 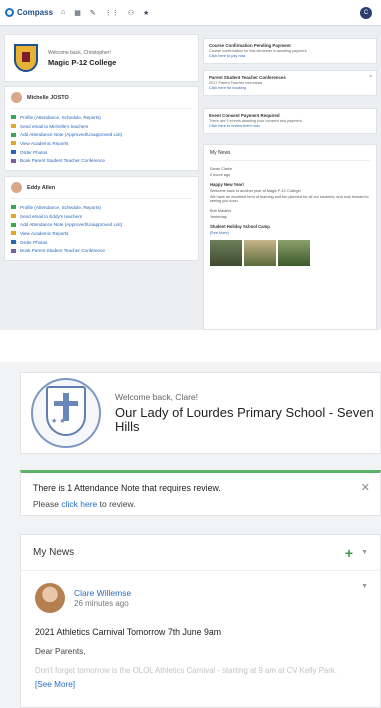 What do you see at coordinates (365, 487) in the screenshot?
I see `close-icon: ✕` at bounding box center [365, 487].